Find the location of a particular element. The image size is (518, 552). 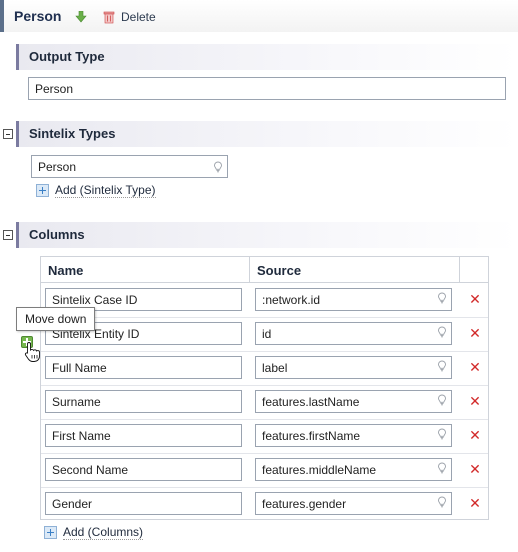

header-divider is located at coordinates (264, 282).